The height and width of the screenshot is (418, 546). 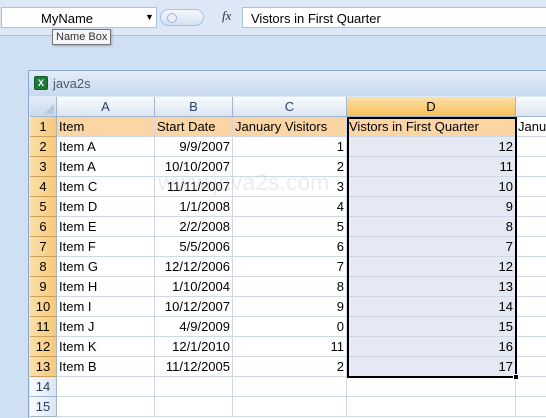 What do you see at coordinates (106, 367) in the screenshot?
I see `cell-a13: Item B` at bounding box center [106, 367].